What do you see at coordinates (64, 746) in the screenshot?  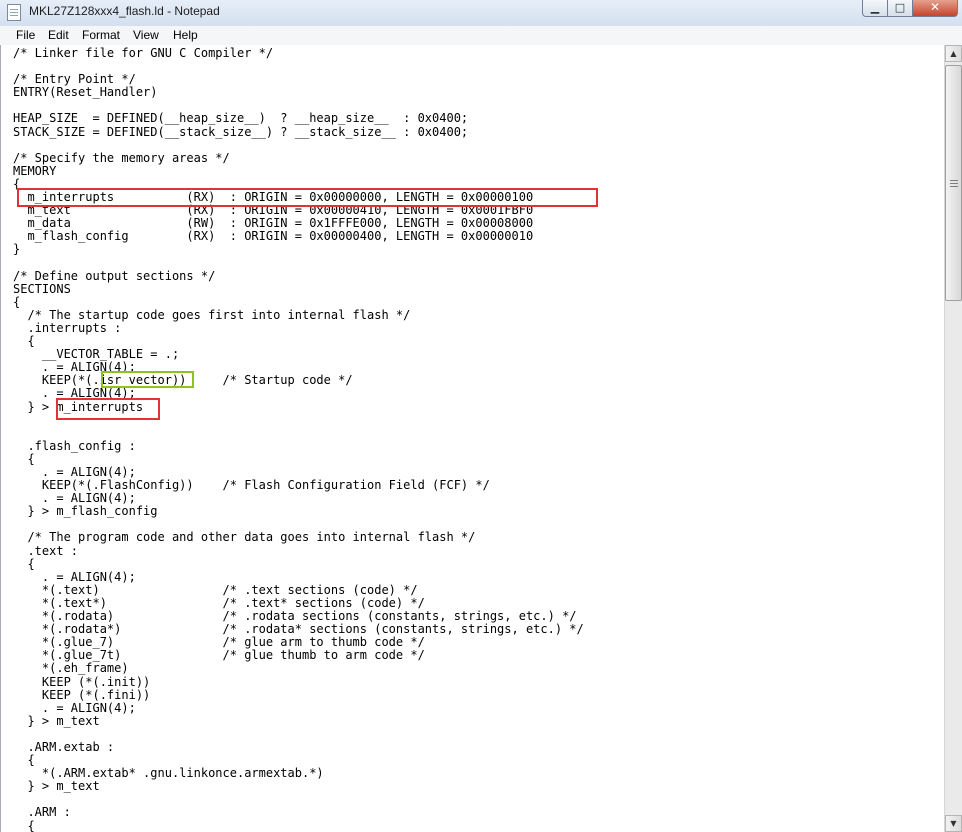 I see `code-line: .ARM.extab :` at bounding box center [64, 746].